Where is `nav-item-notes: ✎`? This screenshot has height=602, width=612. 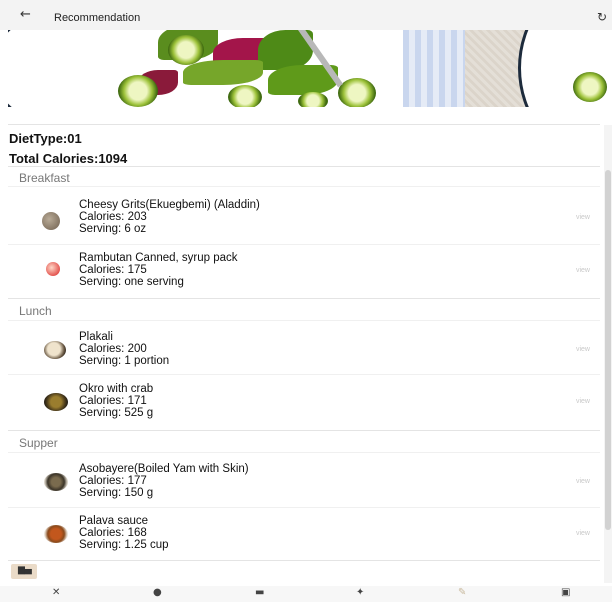
nav-item-notes: ✎ is located at coordinates (464, 594).